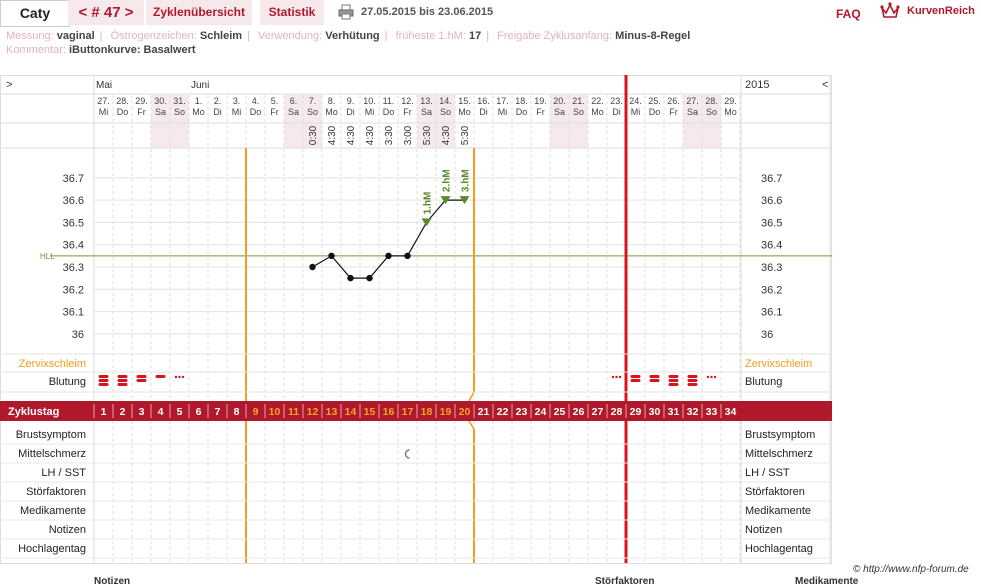 The image size is (981, 587). Describe the element at coordinates (67, 382) in the screenshot. I see `blutung-label-left: Blutung` at that location.